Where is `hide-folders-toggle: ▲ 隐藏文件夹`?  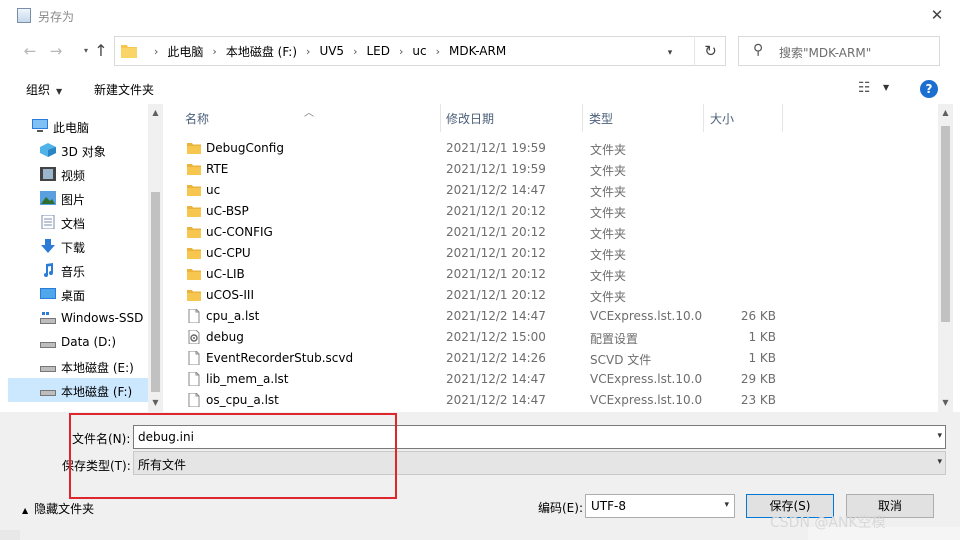 hide-folders-toggle: ▲ 隐藏文件夹 is located at coordinates (58, 508).